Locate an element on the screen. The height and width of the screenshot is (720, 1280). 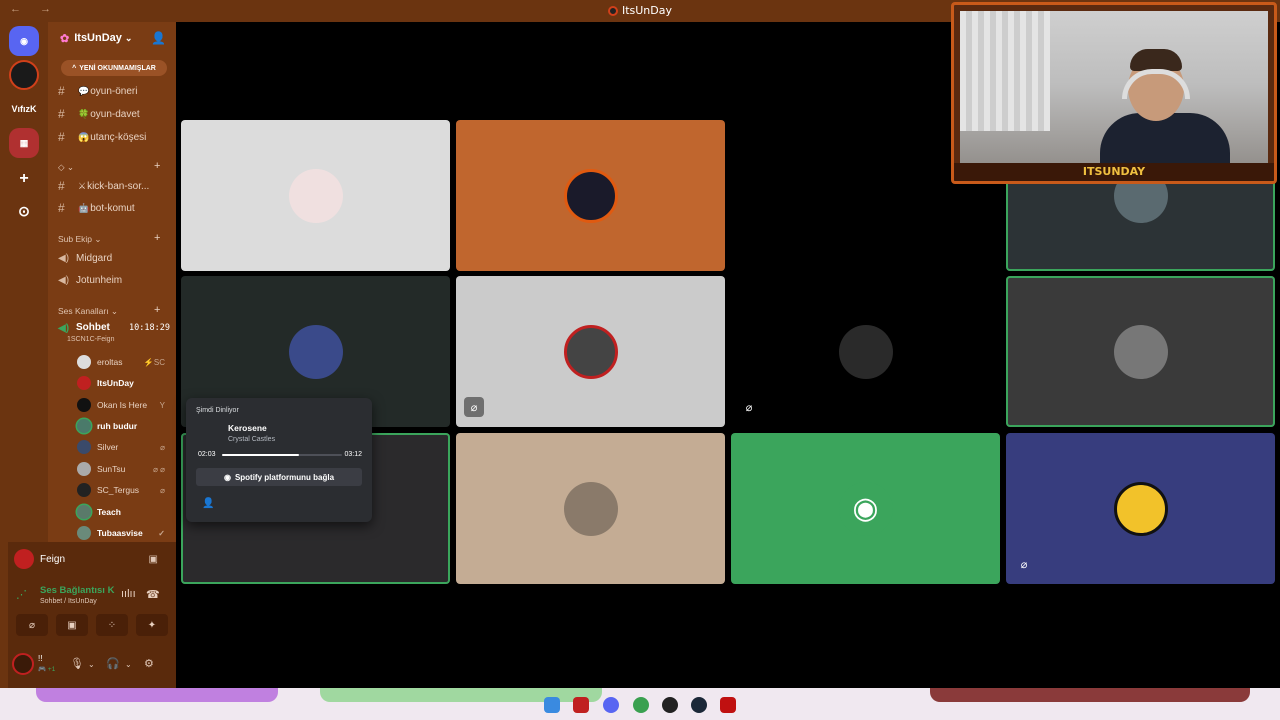
mute-icon: ⌀ ⌀ is located at coordinates (159, 469).